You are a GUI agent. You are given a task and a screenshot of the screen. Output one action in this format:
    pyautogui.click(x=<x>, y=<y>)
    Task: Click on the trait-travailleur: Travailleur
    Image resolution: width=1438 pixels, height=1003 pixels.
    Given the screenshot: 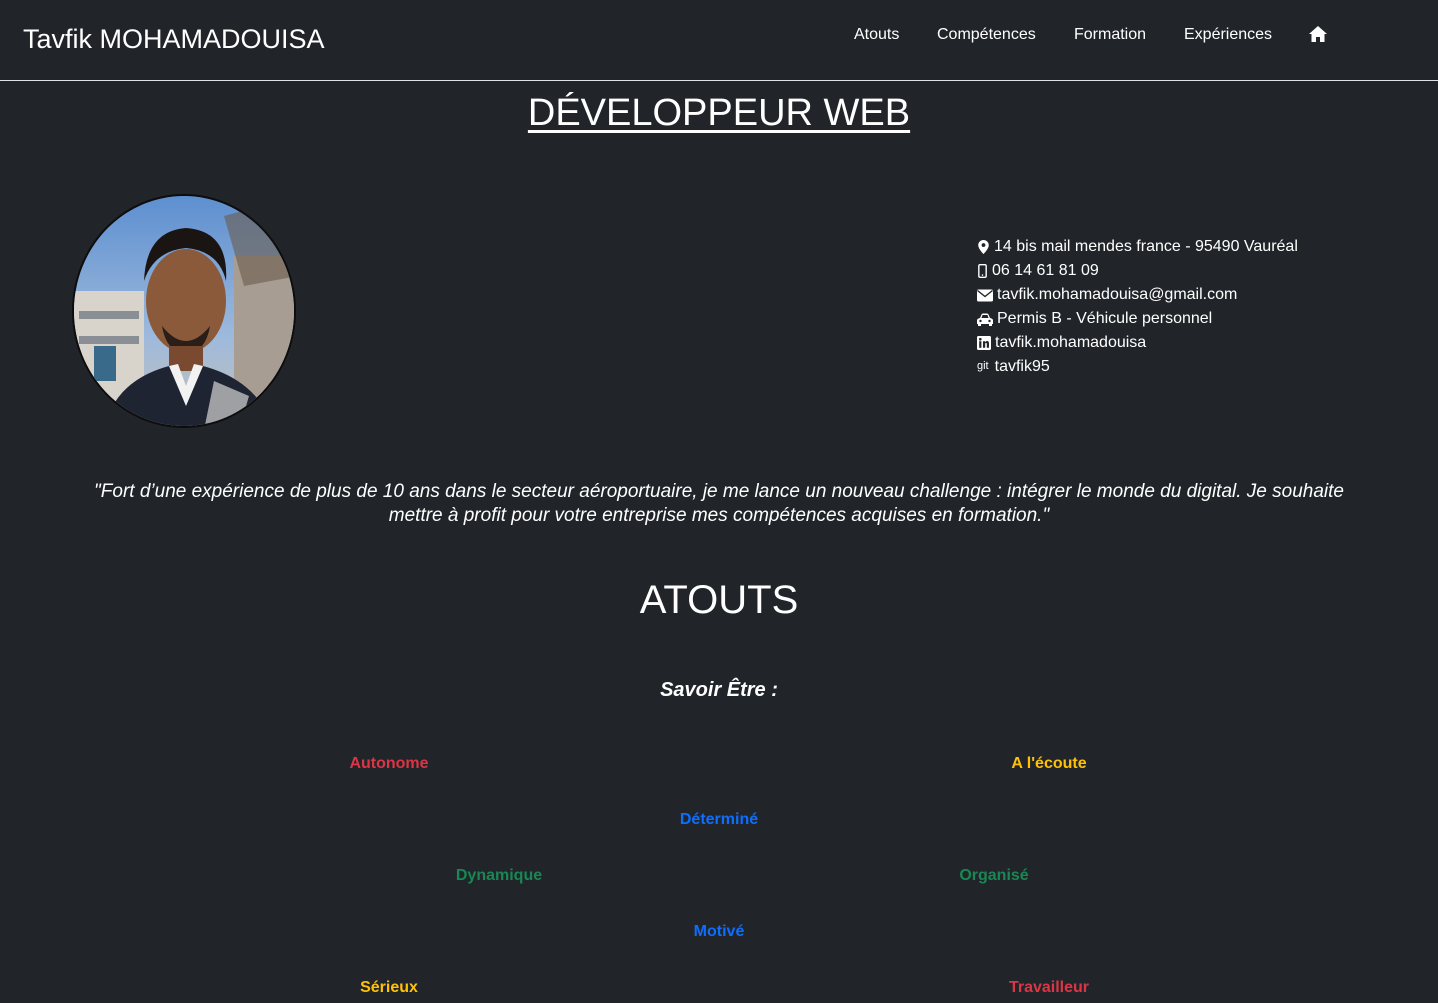 What is the action you would take?
    pyautogui.click(x=1049, y=987)
    